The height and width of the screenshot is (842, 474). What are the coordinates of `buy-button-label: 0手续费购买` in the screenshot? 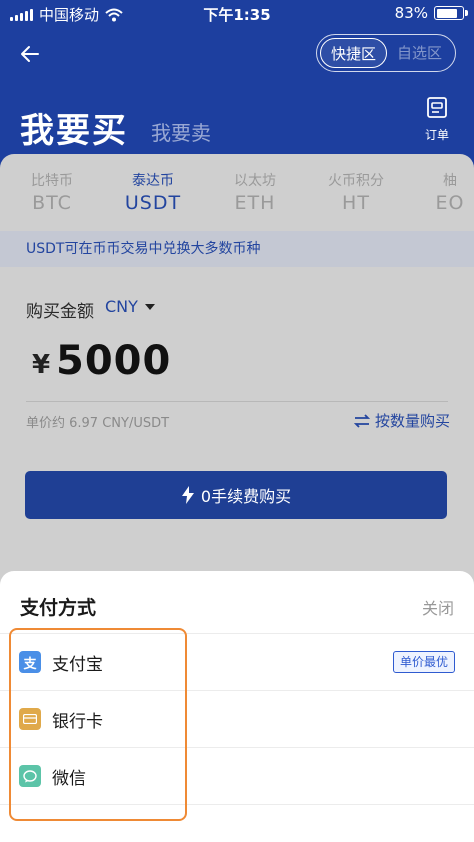 It's located at (246, 496).